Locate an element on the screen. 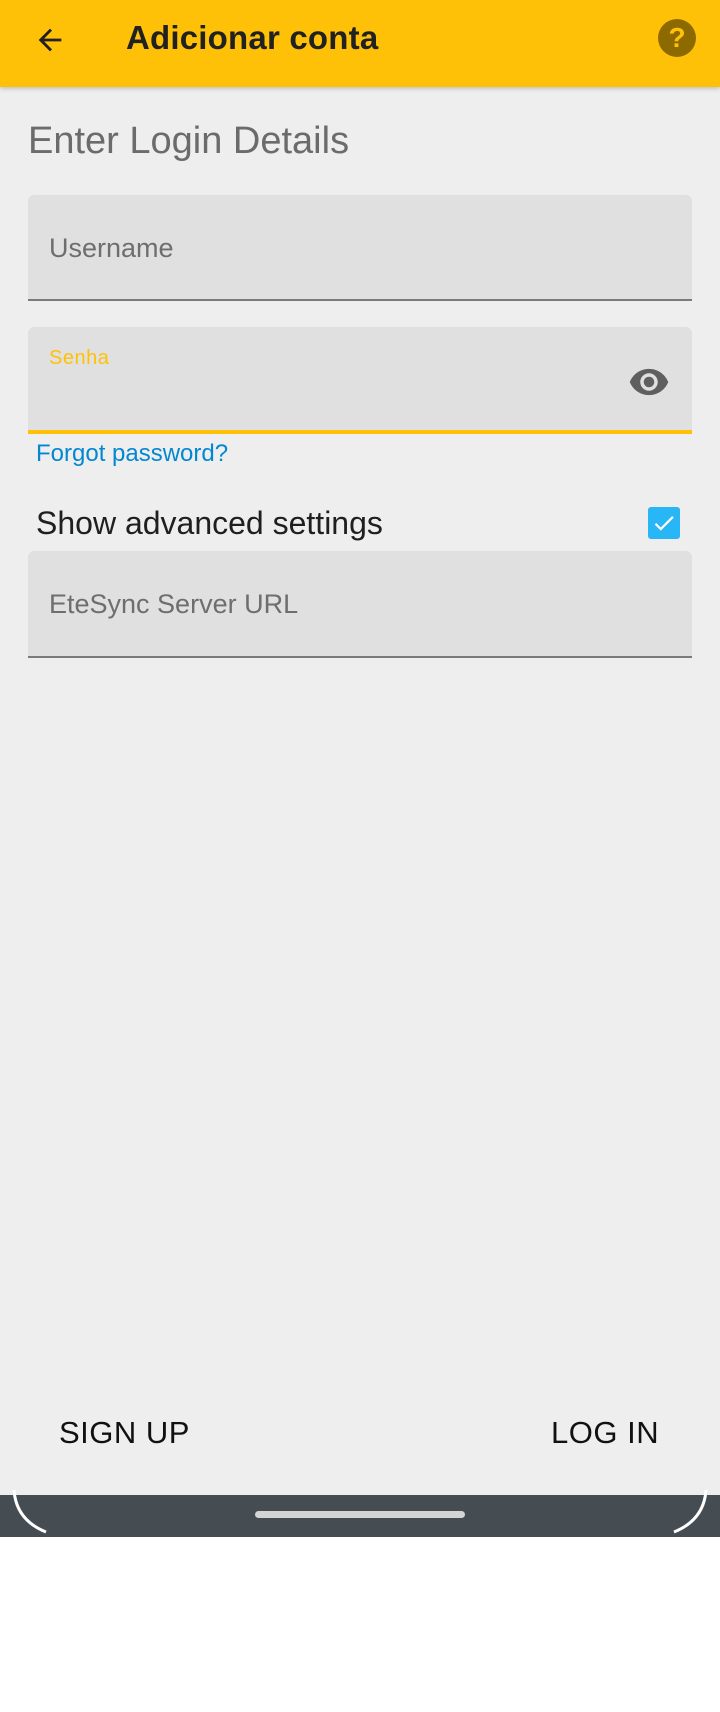  home-handle is located at coordinates (360, 1514).